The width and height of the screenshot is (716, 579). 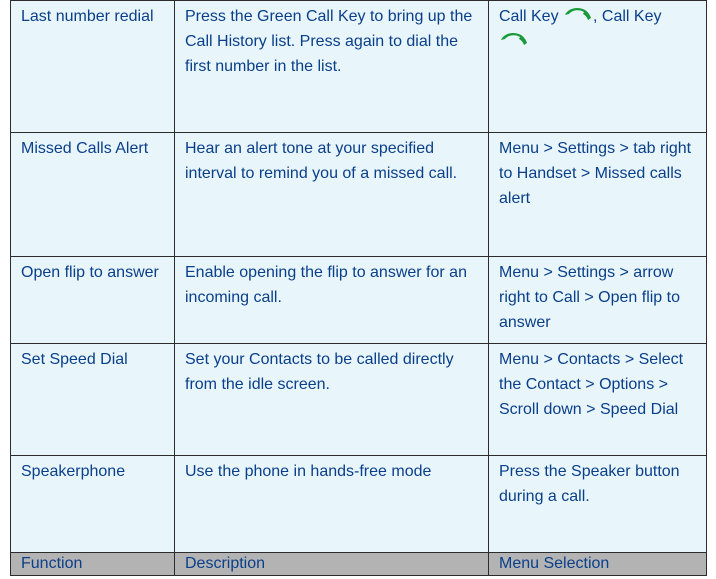 I want to click on menu-text: , Call Key, so click(x=627, y=16).